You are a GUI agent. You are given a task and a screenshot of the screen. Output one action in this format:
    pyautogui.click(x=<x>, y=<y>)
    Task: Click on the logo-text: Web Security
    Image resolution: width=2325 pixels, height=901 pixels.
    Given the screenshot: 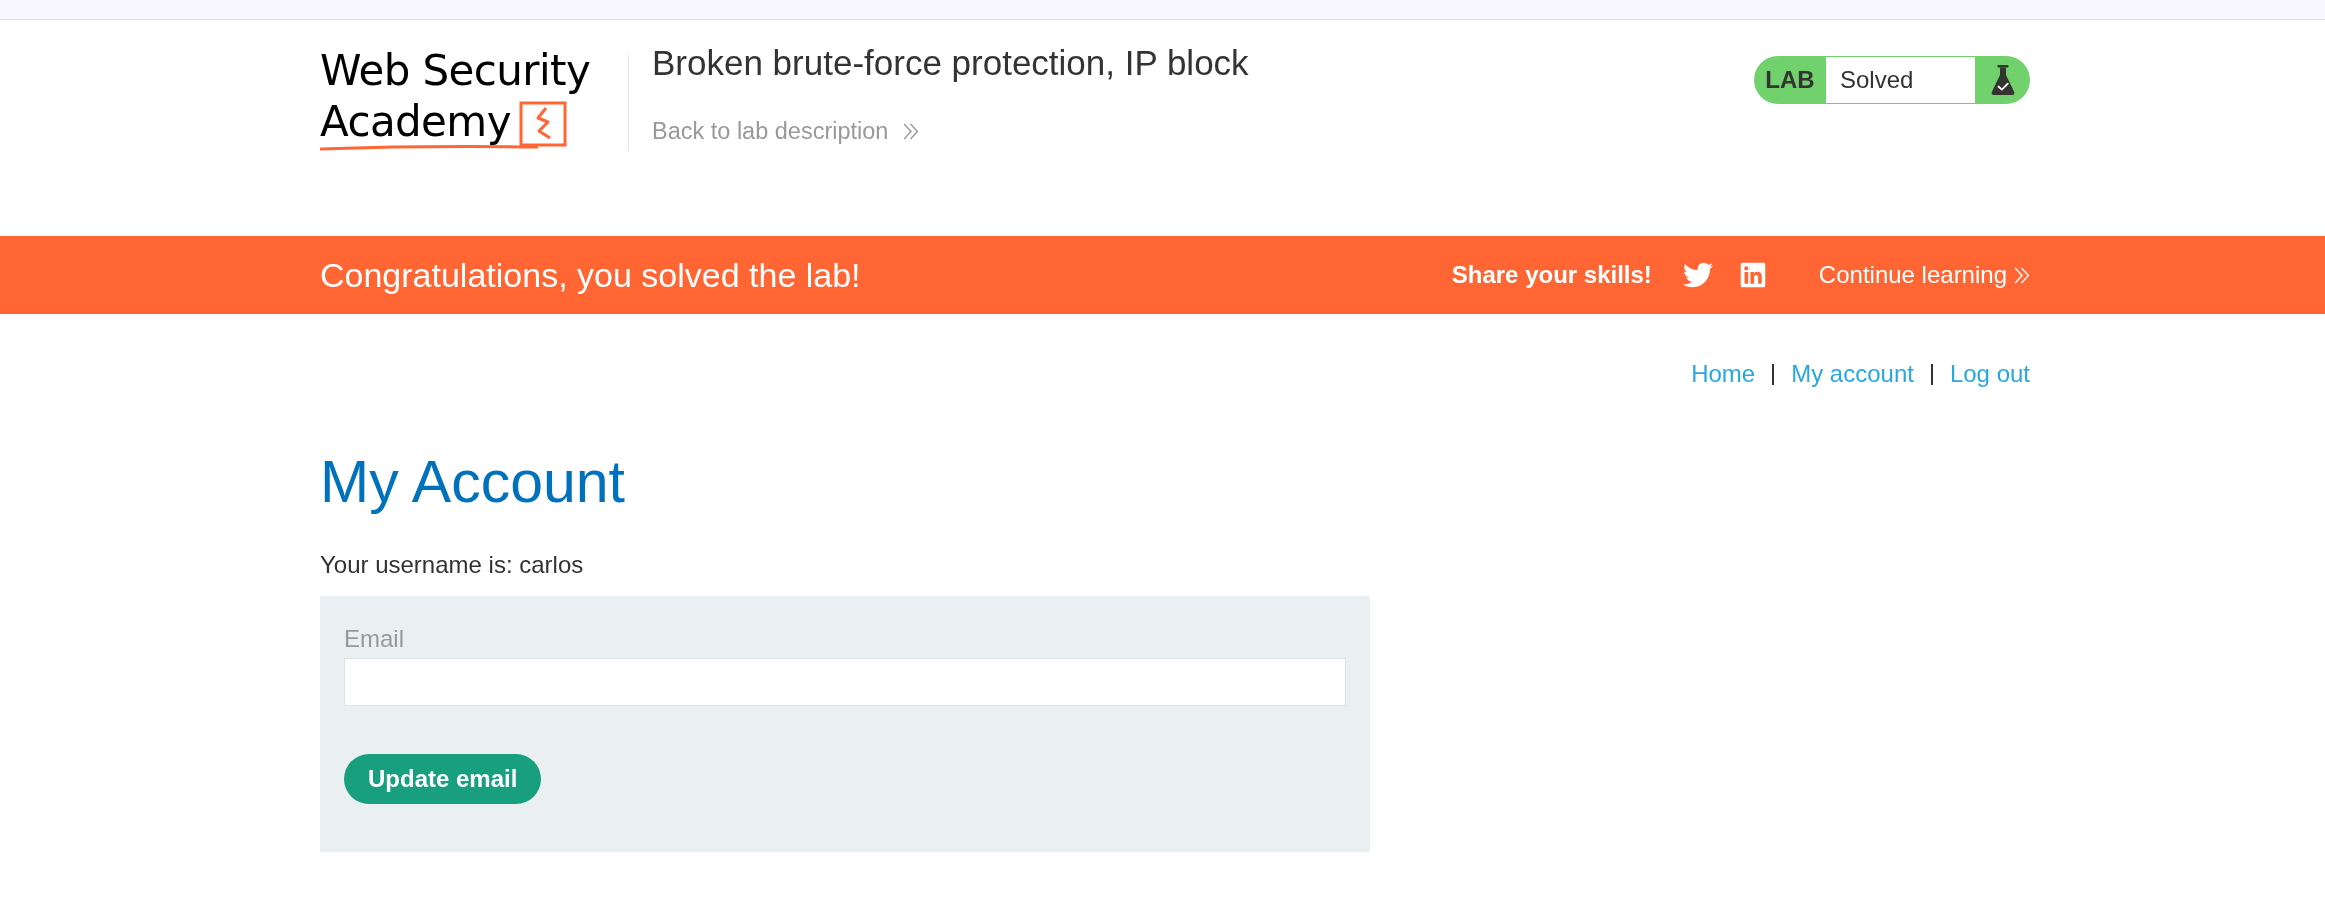 What is the action you would take?
    pyautogui.click(x=455, y=70)
    